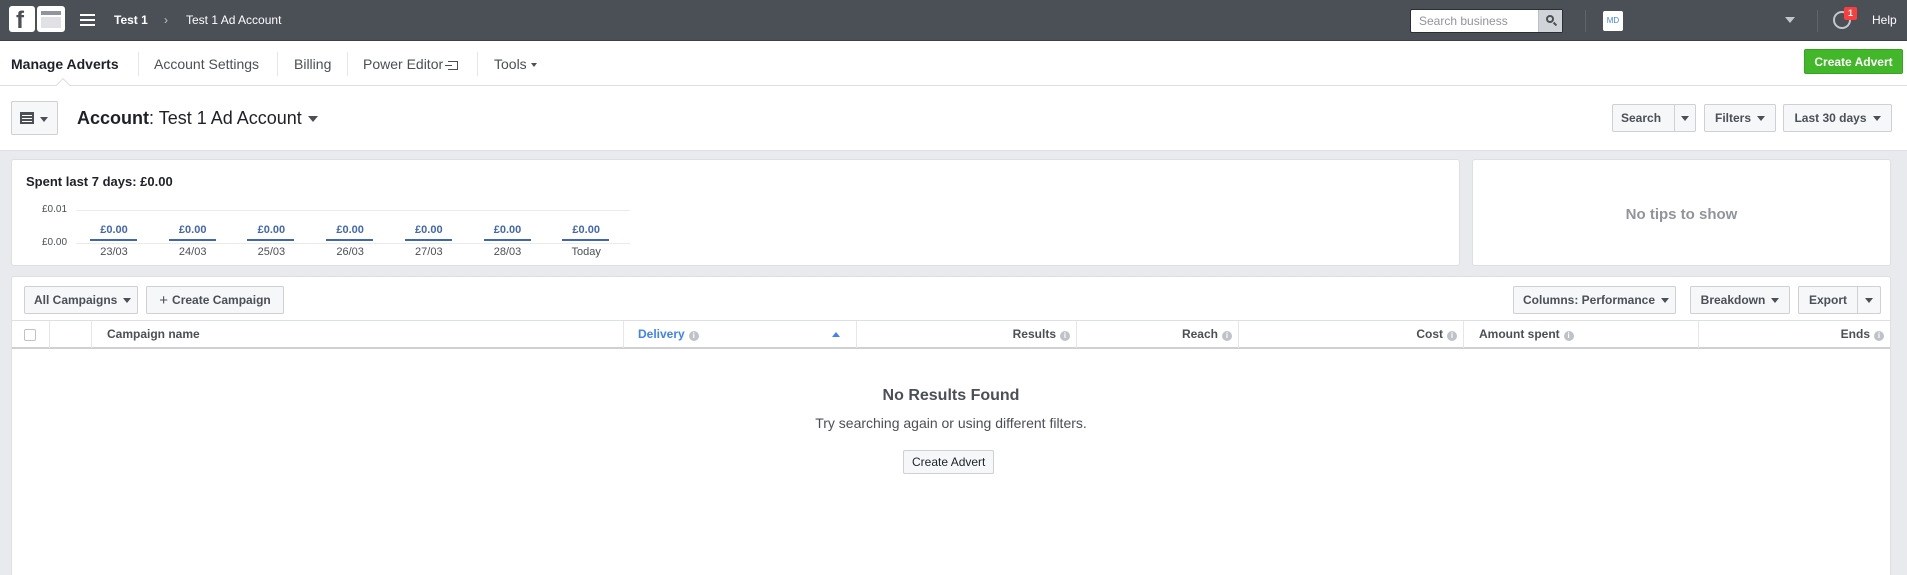 Image resolution: width=1907 pixels, height=575 pixels. What do you see at coordinates (1581, 334) in the screenshot?
I see `column-amount-spent: Amount spent i` at bounding box center [1581, 334].